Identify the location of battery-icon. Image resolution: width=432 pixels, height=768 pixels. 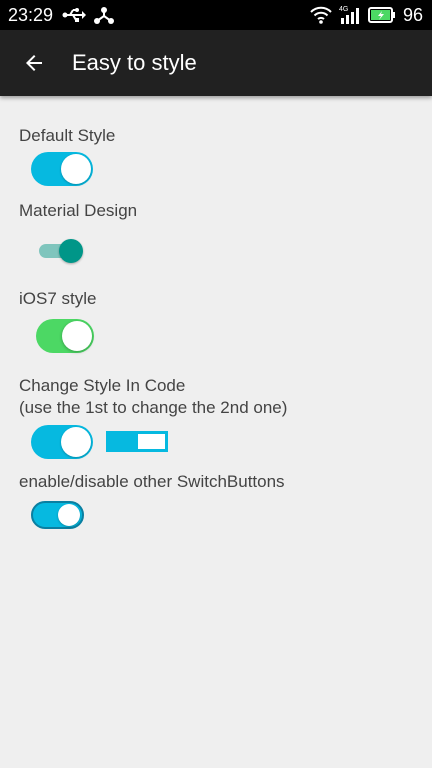
(382, 17).